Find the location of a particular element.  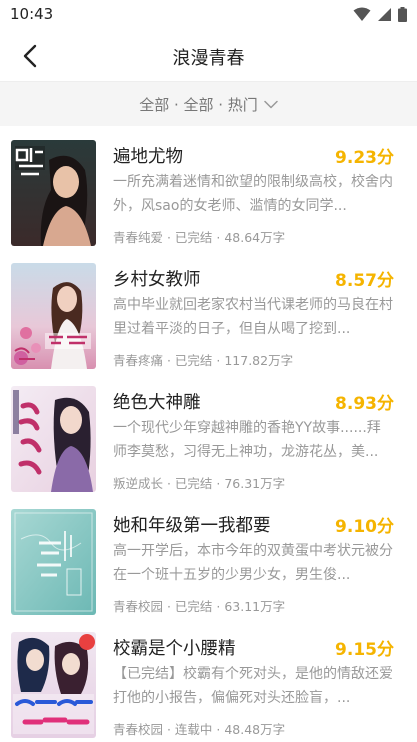

book-score: 9.10分 is located at coordinates (364, 527).